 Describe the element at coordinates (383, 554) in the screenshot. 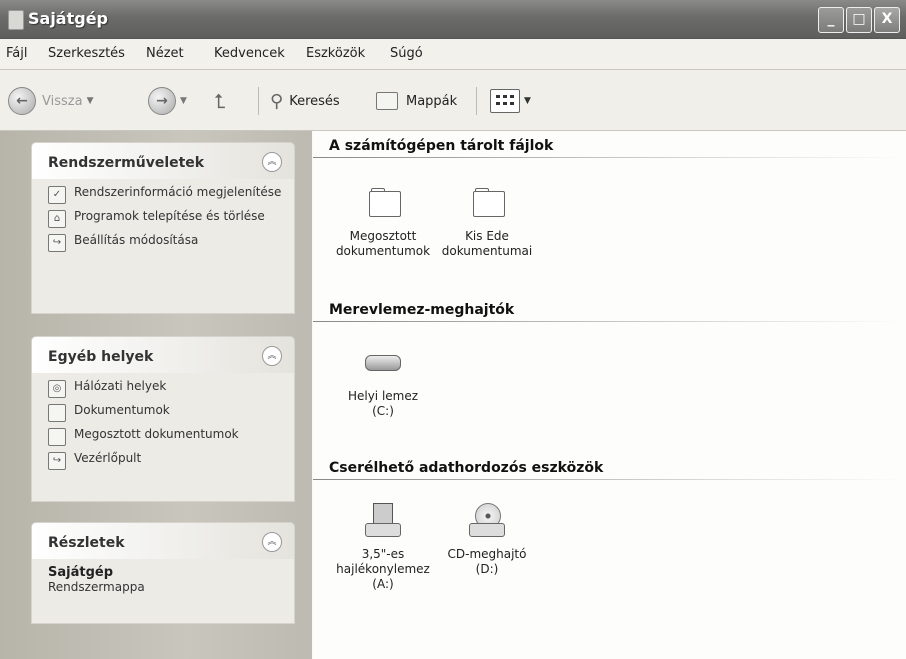

I see `item-label: 3,5"-es` at that location.